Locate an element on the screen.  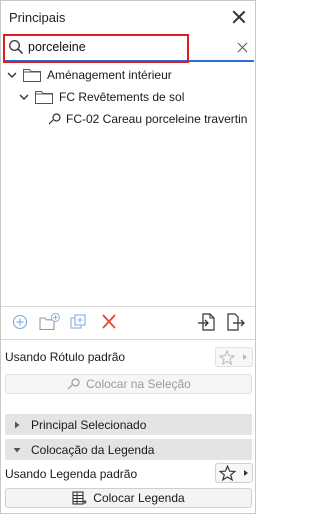
duplicate-icon is located at coordinates (78, 322).